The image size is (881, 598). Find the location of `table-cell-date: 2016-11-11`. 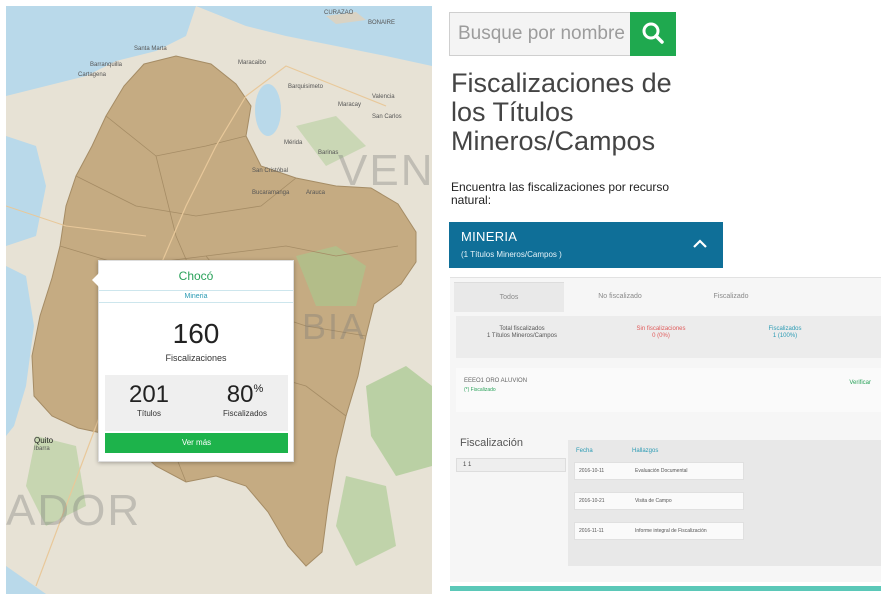

table-cell-date: 2016-11-11 is located at coordinates (591, 531).